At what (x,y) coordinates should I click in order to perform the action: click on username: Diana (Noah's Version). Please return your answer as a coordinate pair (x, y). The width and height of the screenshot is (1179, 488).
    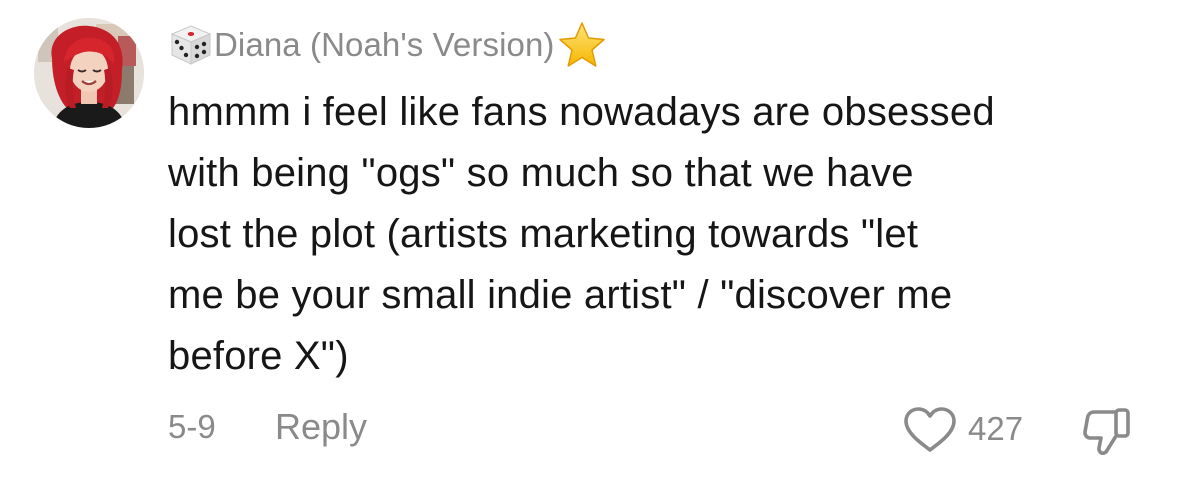
    Looking at the image, I should click on (384, 45).